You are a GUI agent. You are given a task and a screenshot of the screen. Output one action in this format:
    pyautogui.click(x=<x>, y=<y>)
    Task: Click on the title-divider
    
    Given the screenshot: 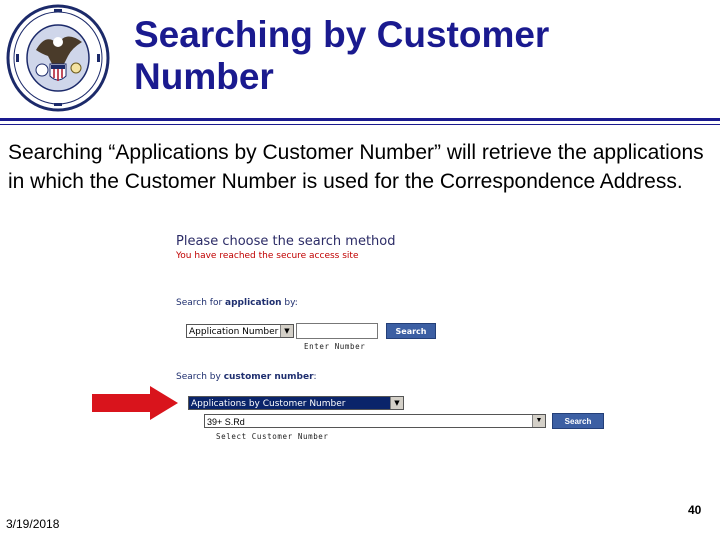 What is the action you would take?
    pyautogui.click(x=360, y=119)
    